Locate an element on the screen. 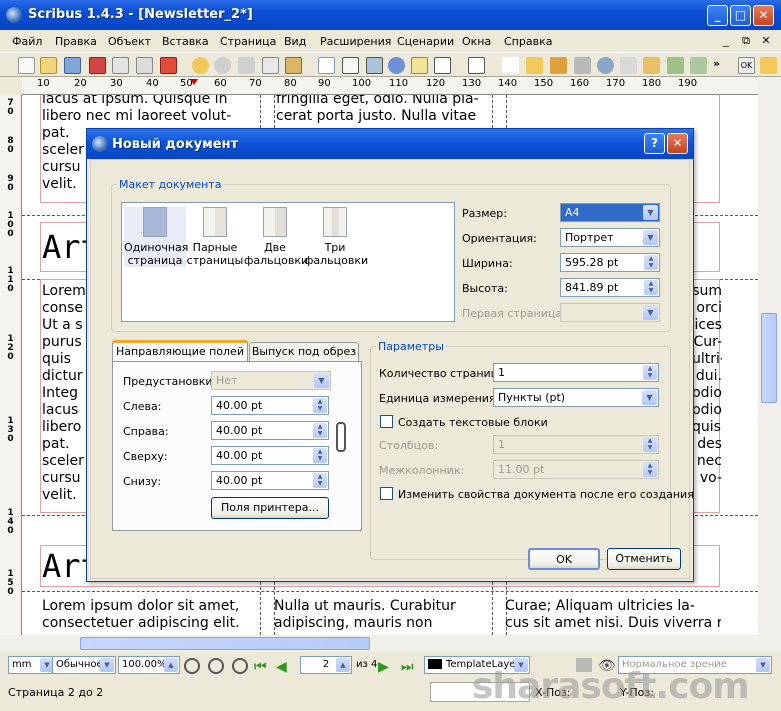 The image size is (781, 711). size-select: A4 ▼ is located at coordinates (610, 212).